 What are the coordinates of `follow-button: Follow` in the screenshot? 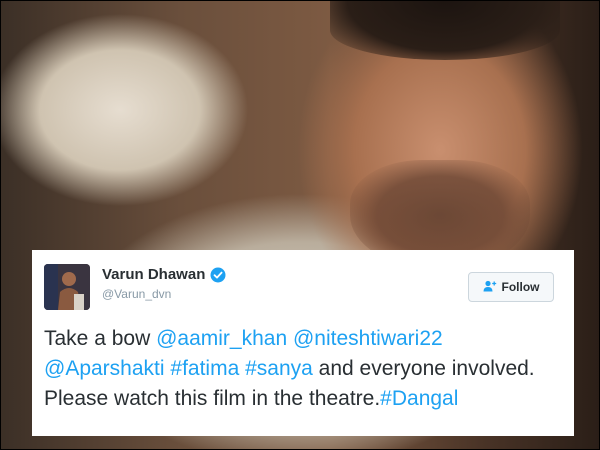 It's located at (511, 287).